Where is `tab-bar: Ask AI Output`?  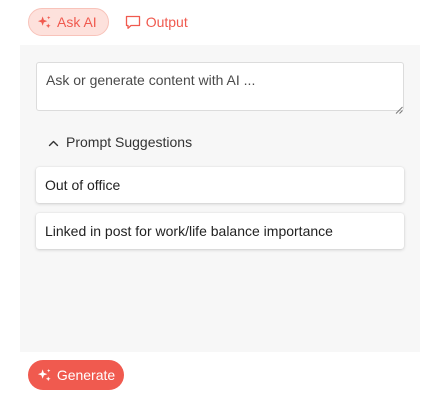
tab-bar: Ask AI Output is located at coordinates (109, 22).